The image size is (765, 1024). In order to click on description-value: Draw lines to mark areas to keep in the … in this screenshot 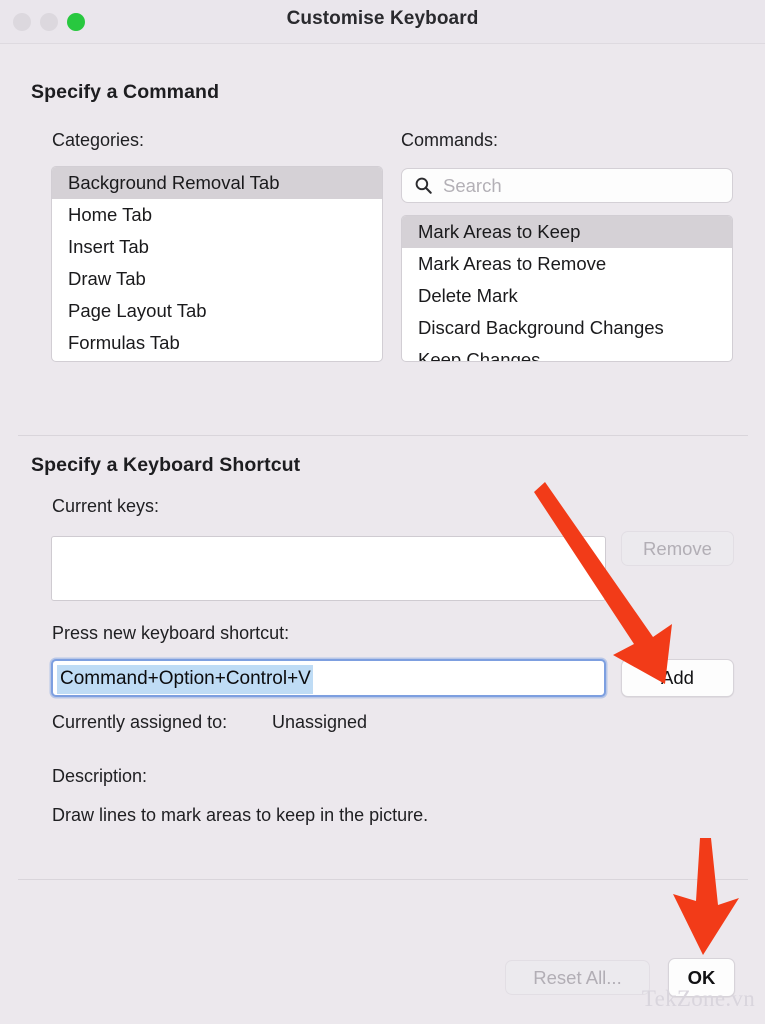, I will do `click(240, 815)`.